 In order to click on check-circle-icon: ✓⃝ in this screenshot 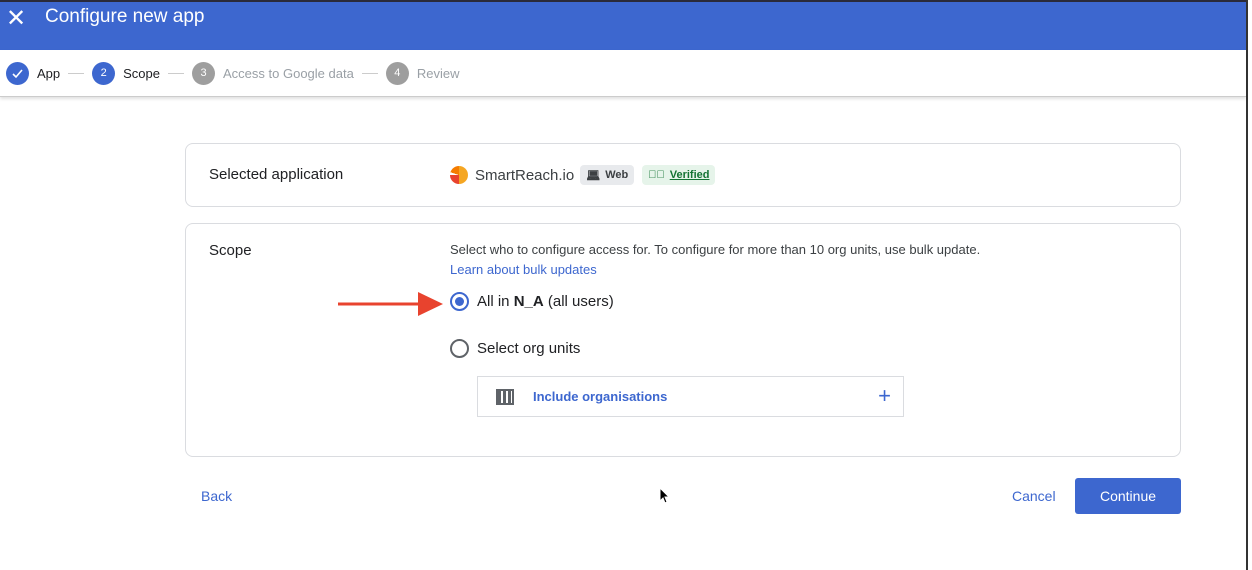, I will do `click(656, 175)`.